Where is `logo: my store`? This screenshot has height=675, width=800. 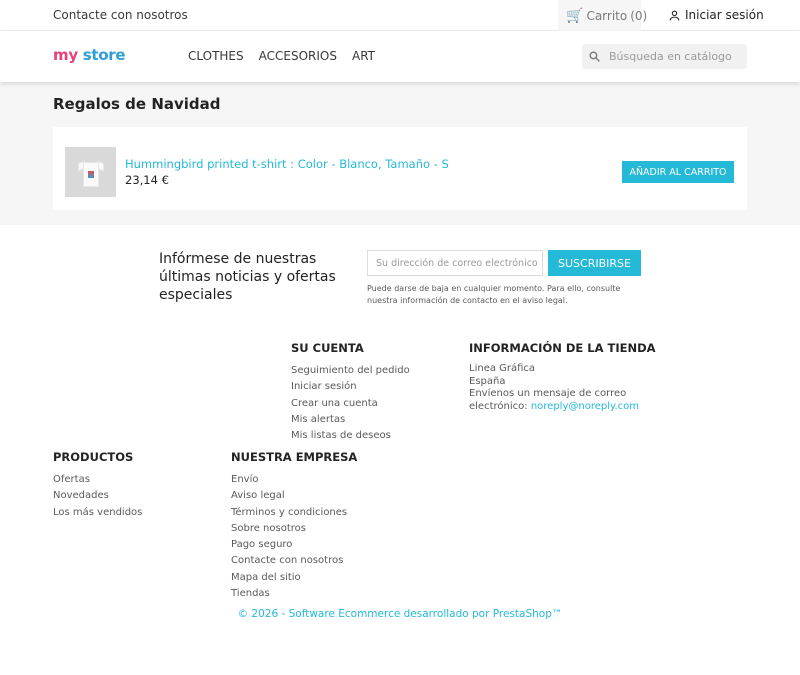 logo: my store is located at coordinates (89, 55).